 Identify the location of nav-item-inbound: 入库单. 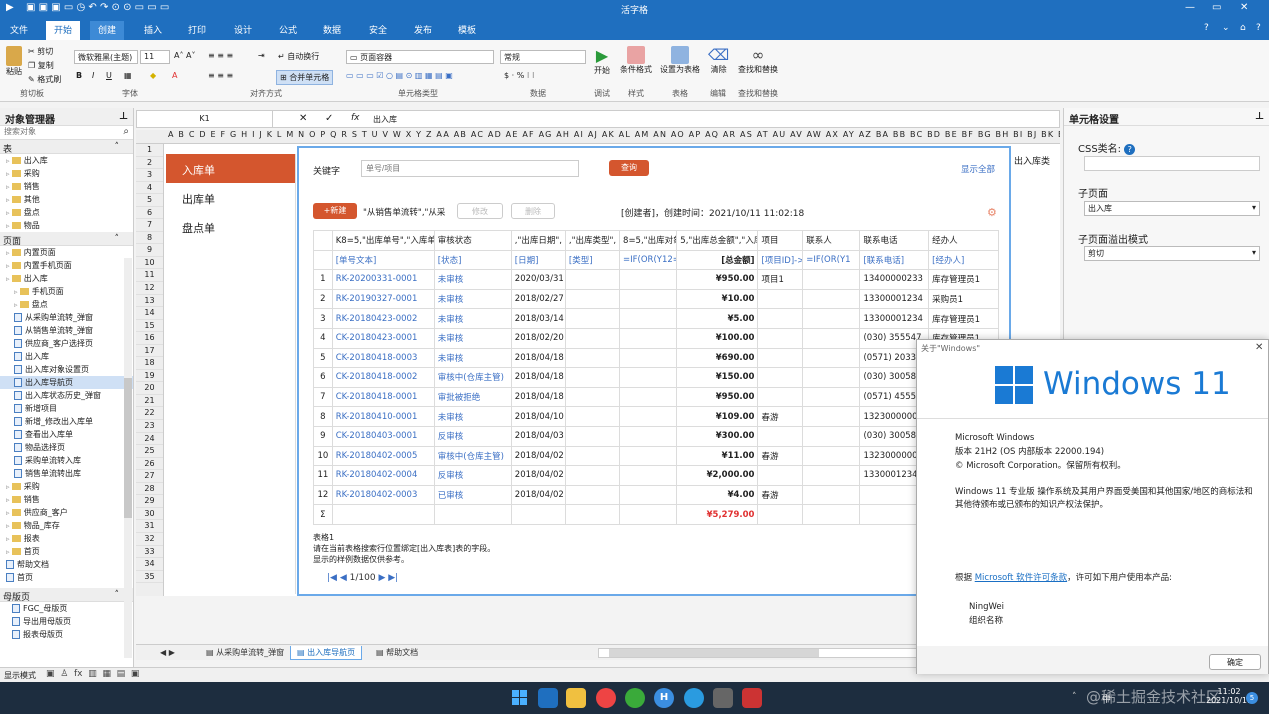
(230, 168).